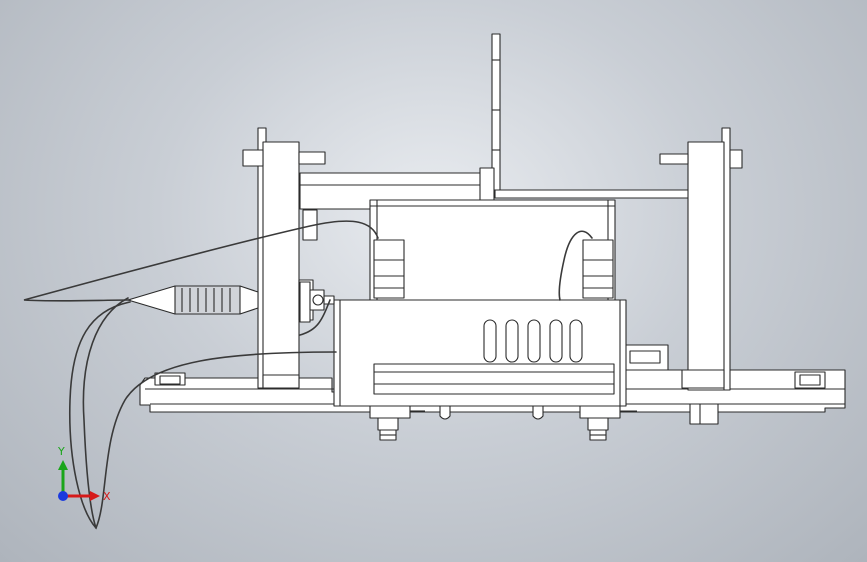 The image size is (867, 562). I want to click on bottom-fitting-left, so click(397, 423).